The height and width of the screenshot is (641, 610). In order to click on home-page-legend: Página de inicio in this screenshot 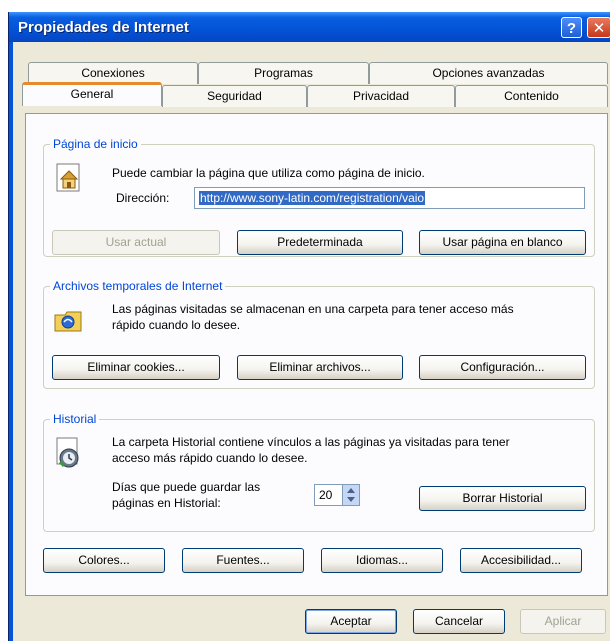, I will do `click(95, 144)`.